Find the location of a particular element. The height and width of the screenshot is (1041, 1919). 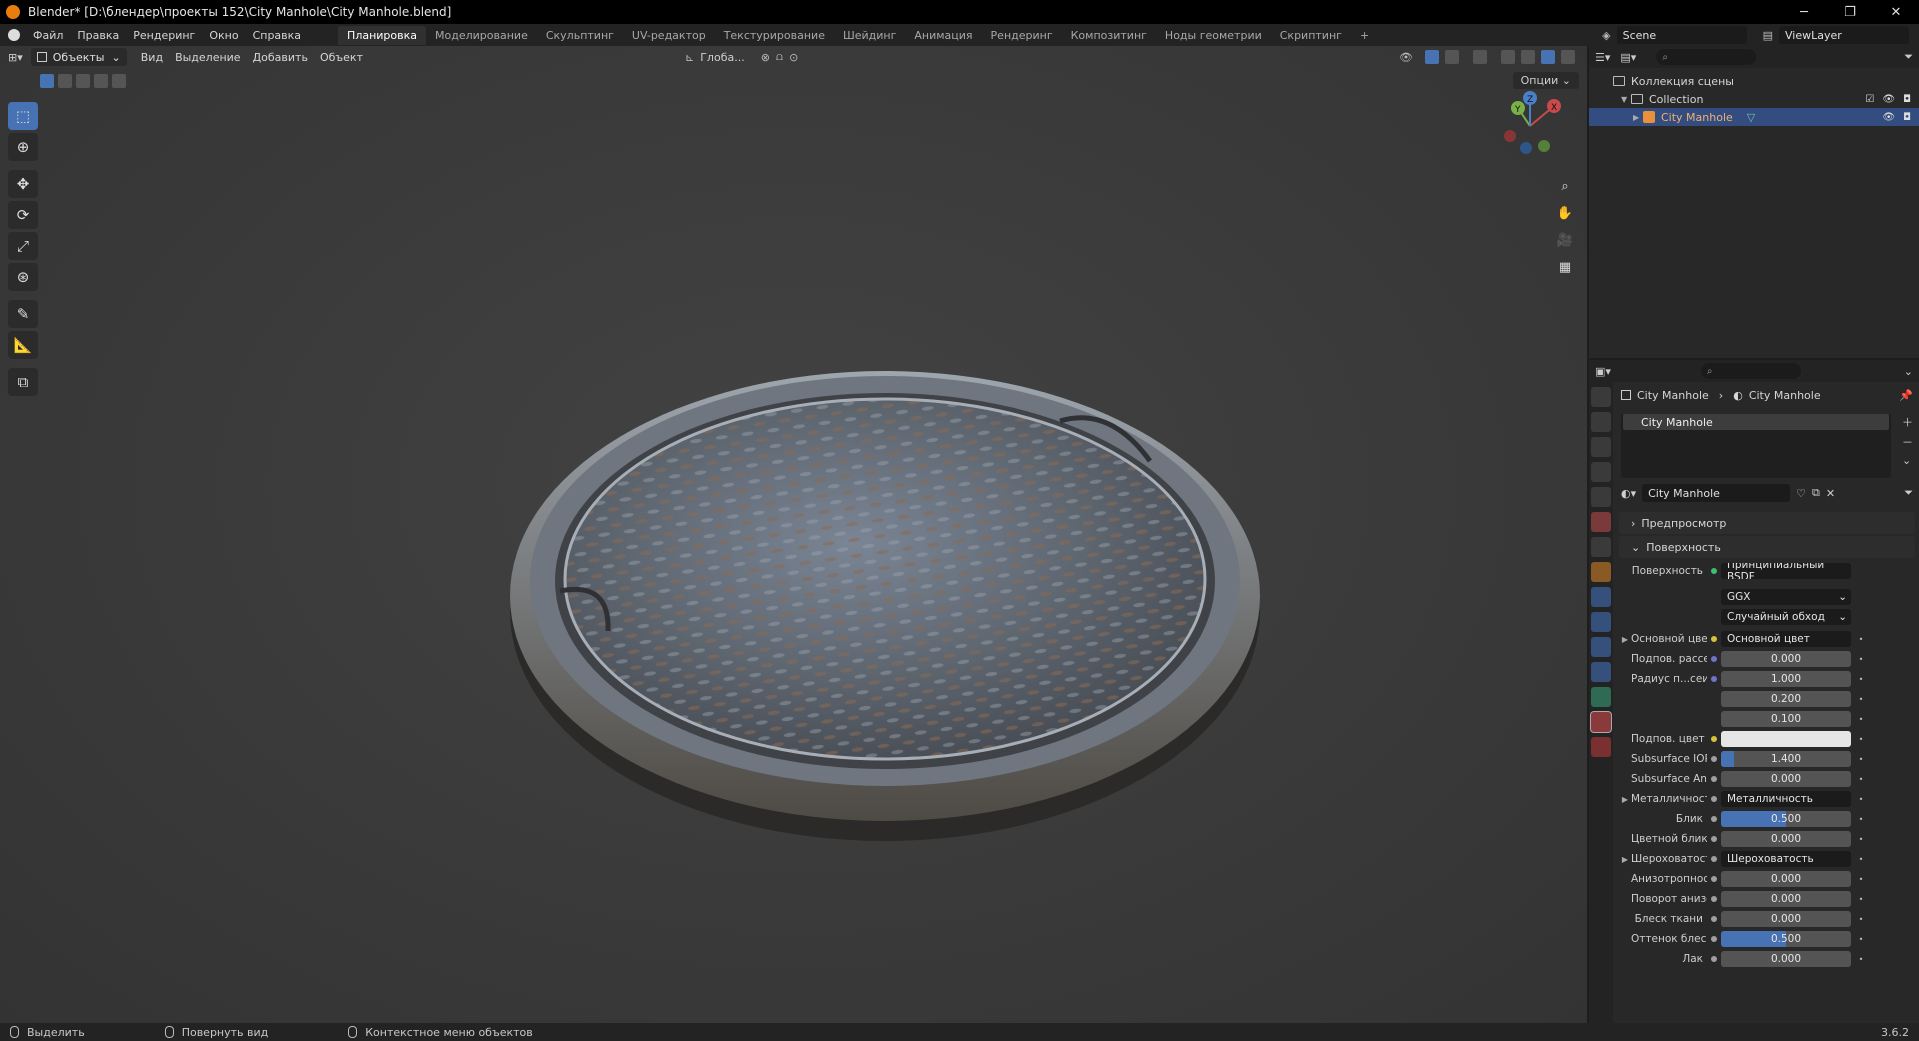

outliner-editor-icon: ☰▾ is located at coordinates (1602, 57).